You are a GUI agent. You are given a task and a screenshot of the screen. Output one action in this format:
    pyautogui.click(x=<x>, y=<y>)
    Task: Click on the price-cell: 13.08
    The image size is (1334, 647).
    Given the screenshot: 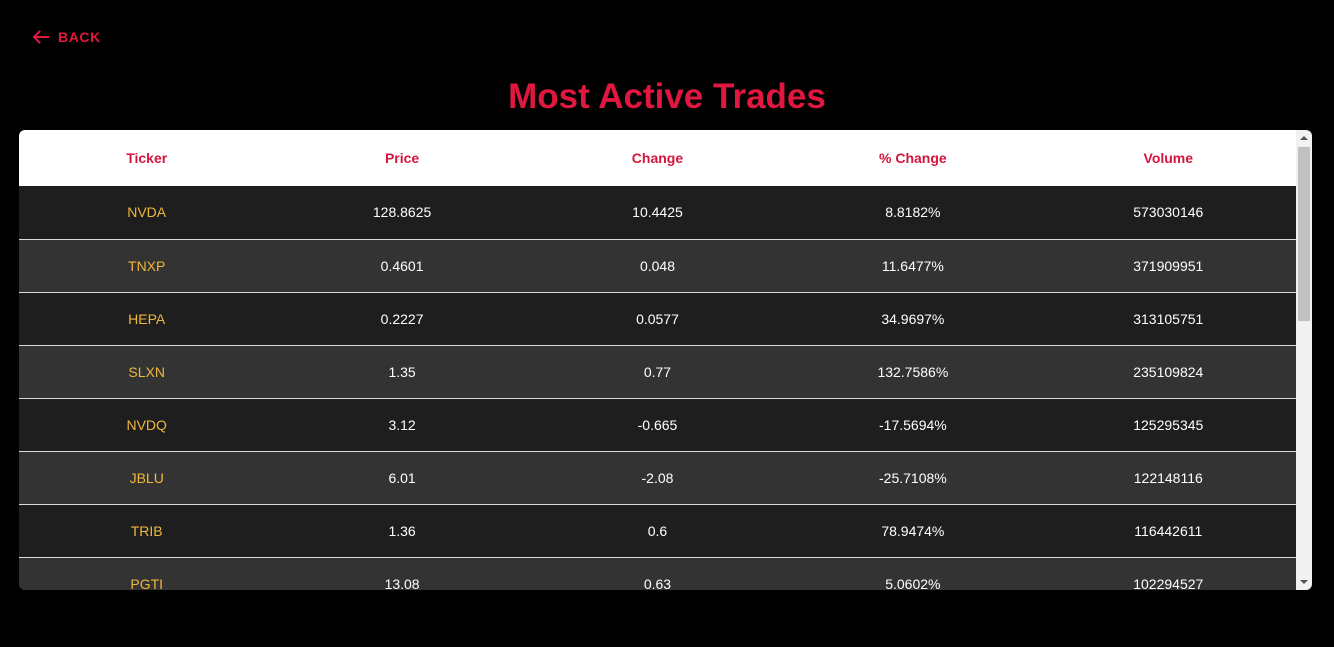 What is the action you would take?
    pyautogui.click(x=402, y=583)
    